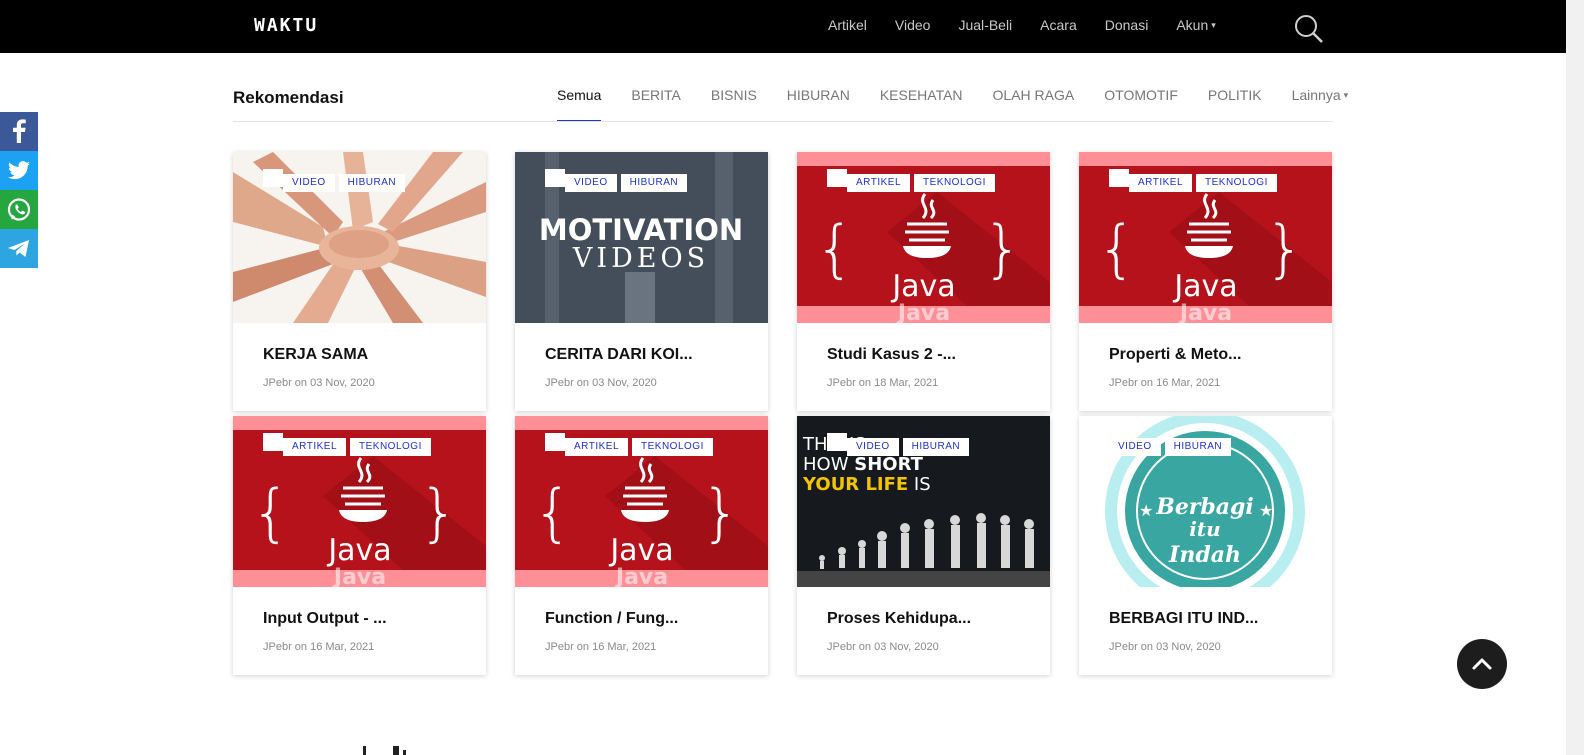 Image resolution: width=1584 pixels, height=755 pixels. I want to click on chevron-up-icon, so click(1482, 664).